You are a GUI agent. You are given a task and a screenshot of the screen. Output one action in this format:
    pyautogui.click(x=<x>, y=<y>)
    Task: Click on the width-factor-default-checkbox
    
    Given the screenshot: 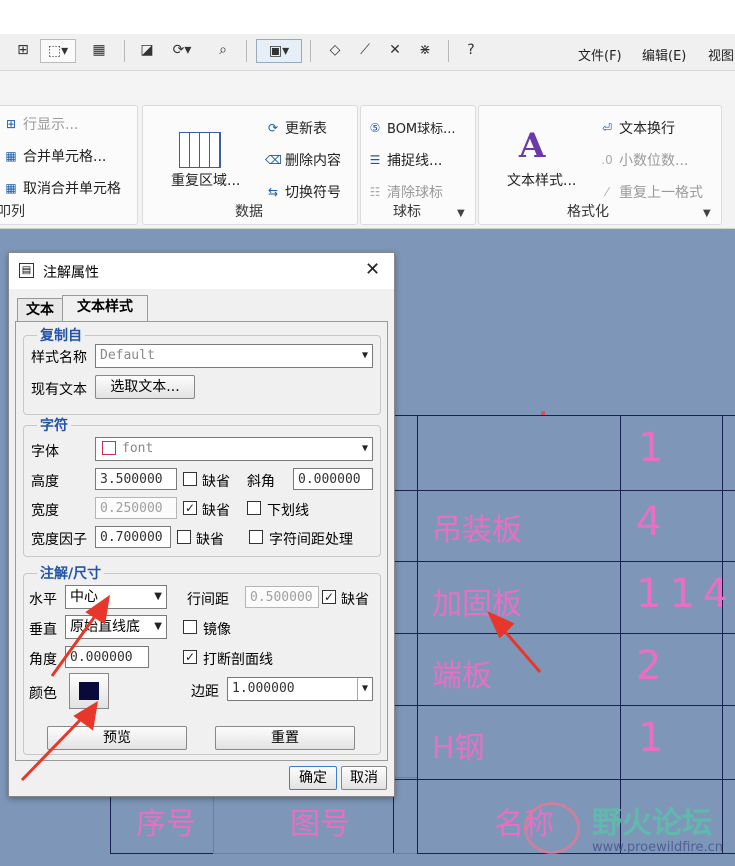 What is the action you would take?
    pyautogui.click(x=184, y=537)
    